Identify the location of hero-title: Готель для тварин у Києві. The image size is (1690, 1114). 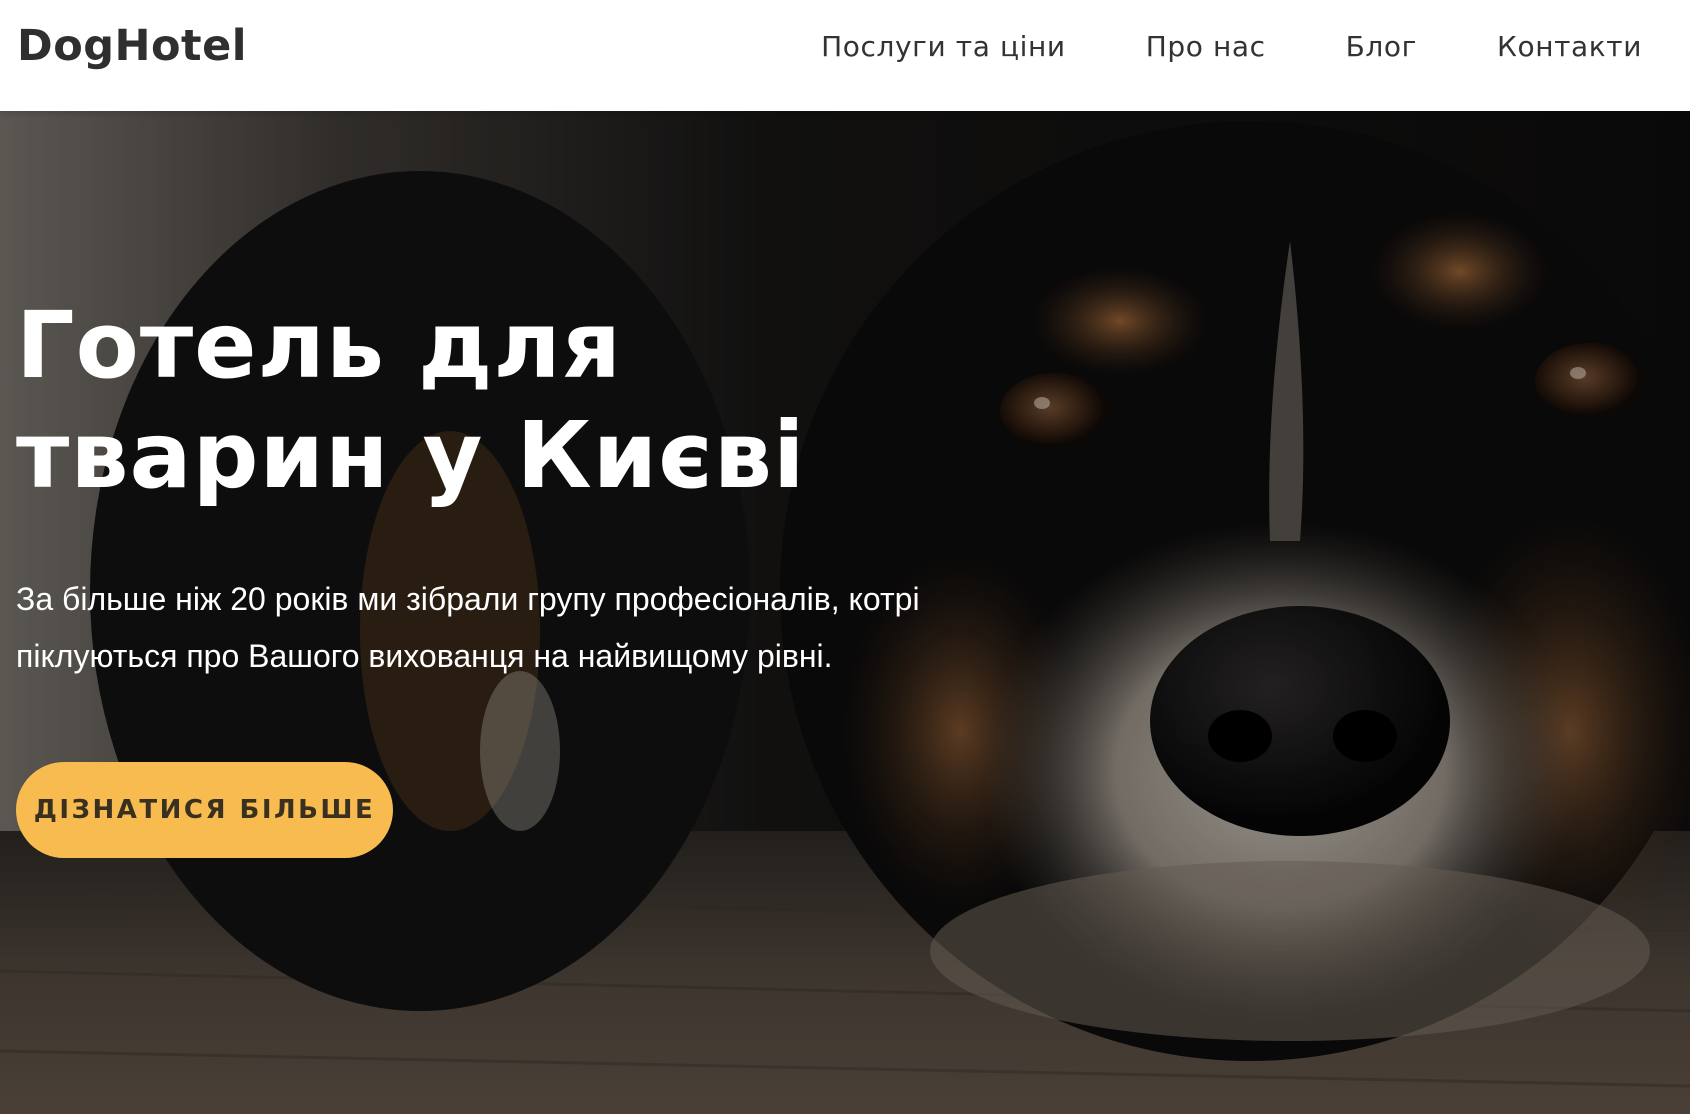
(411, 400).